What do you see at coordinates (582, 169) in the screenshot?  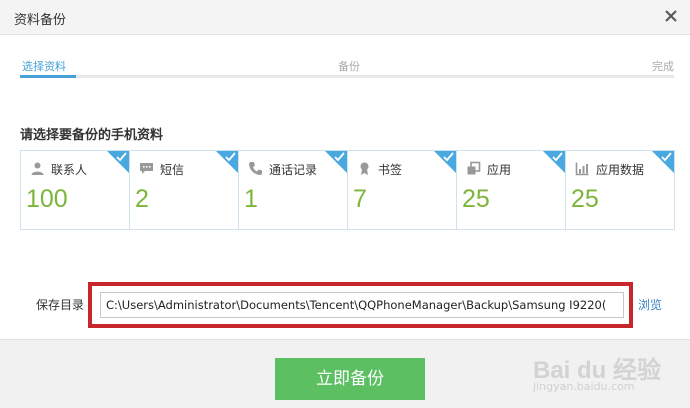 I see `chart-icon` at bounding box center [582, 169].